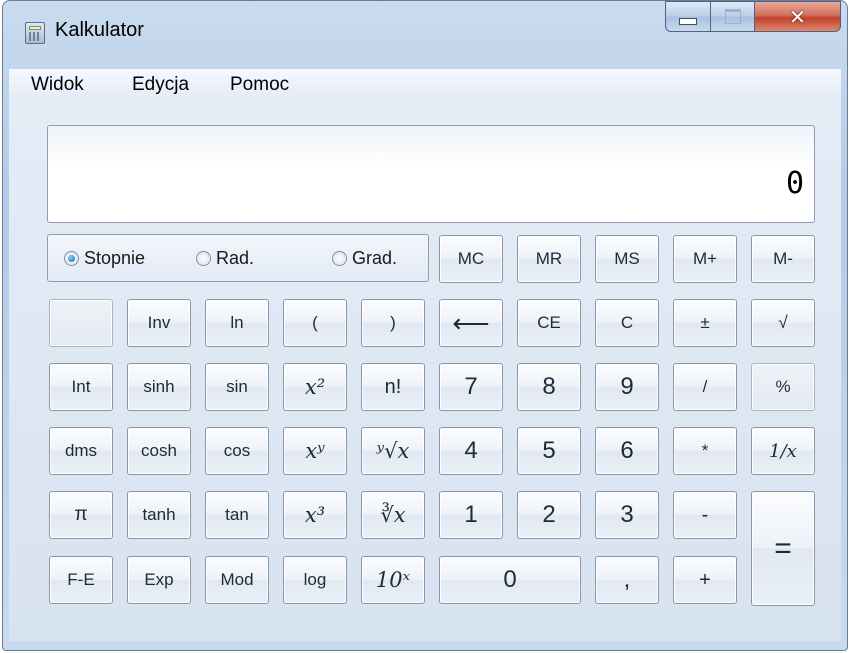 The image size is (850, 653). I want to click on tan-button: tan, so click(237, 515).